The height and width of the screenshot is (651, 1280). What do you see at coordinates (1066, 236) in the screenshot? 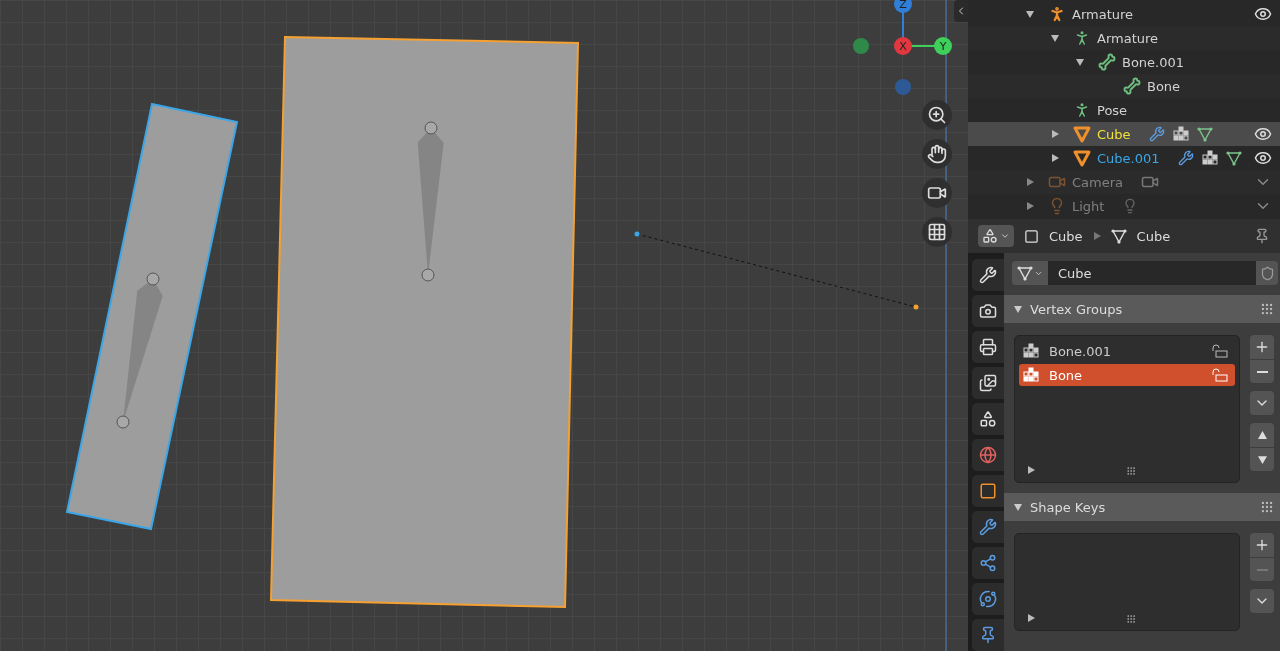
I see `breadcrumb-item: Cube` at bounding box center [1066, 236].